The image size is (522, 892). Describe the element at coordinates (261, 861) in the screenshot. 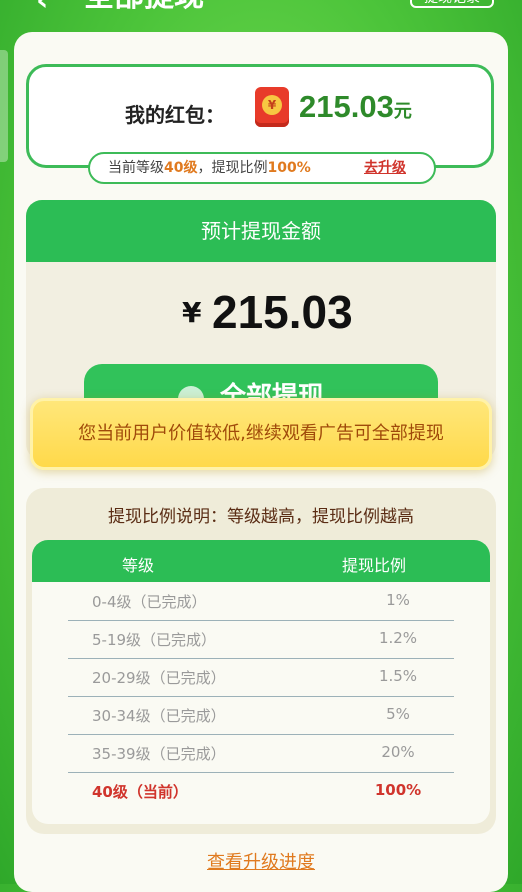

I see `view-upgrade-progress-link: 查看升级进度` at that location.